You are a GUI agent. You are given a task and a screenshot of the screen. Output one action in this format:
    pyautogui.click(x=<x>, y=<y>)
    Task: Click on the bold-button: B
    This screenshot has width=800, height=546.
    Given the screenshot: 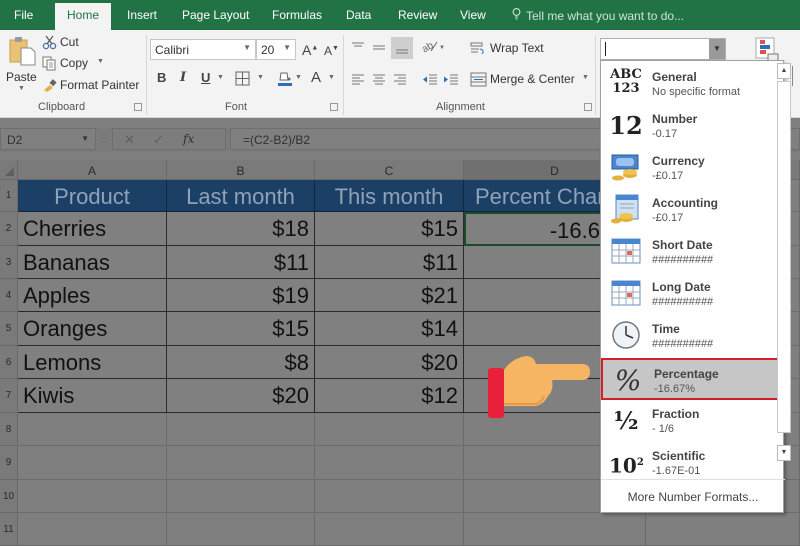 What is the action you would take?
    pyautogui.click(x=161, y=77)
    